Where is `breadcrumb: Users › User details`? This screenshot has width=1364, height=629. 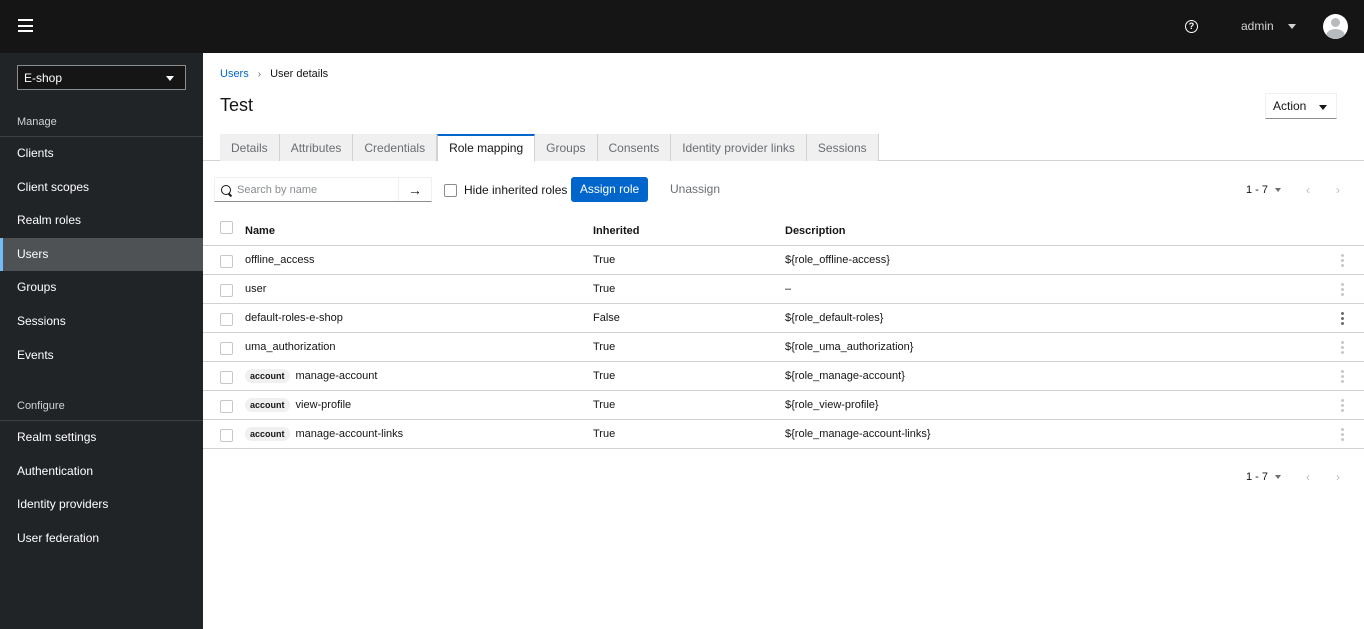
breadcrumb: Users › User details is located at coordinates (274, 74).